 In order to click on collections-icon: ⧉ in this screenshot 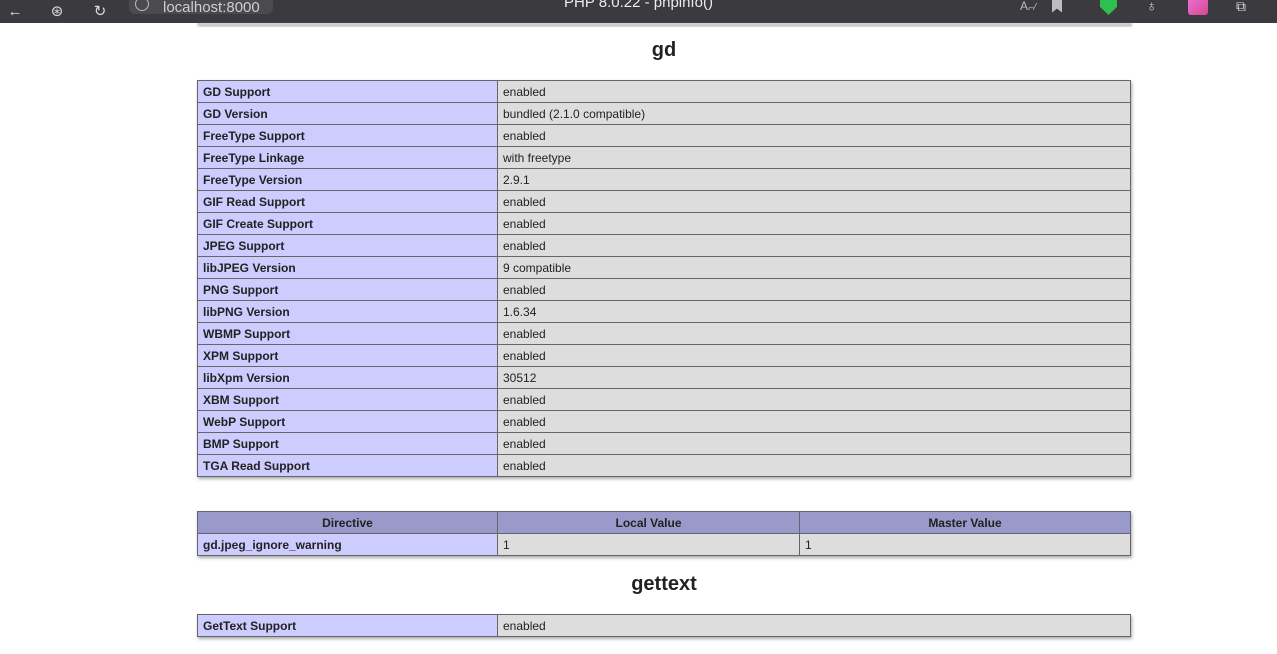, I will do `click(1245, 8)`.